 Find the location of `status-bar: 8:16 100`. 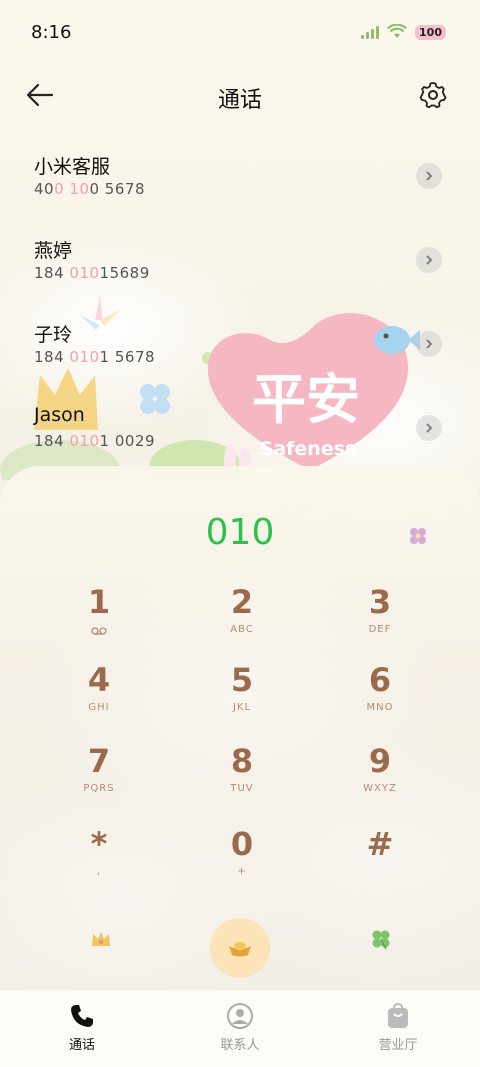

status-bar: 8:16 100 is located at coordinates (240, 33).